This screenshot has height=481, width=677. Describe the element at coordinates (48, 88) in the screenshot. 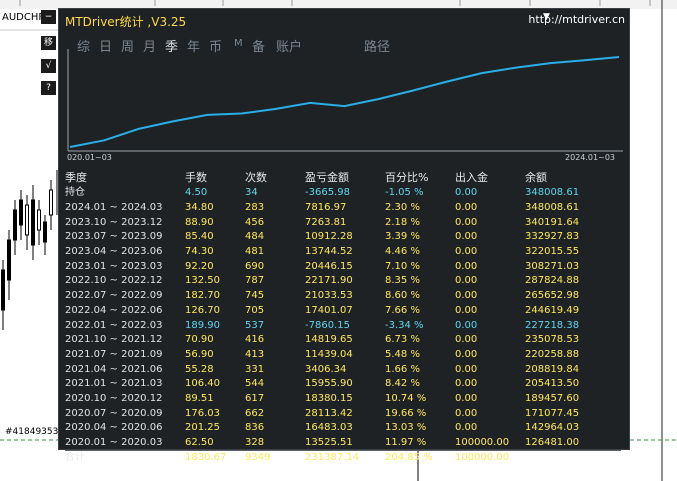

I see `help-button: ?` at that location.